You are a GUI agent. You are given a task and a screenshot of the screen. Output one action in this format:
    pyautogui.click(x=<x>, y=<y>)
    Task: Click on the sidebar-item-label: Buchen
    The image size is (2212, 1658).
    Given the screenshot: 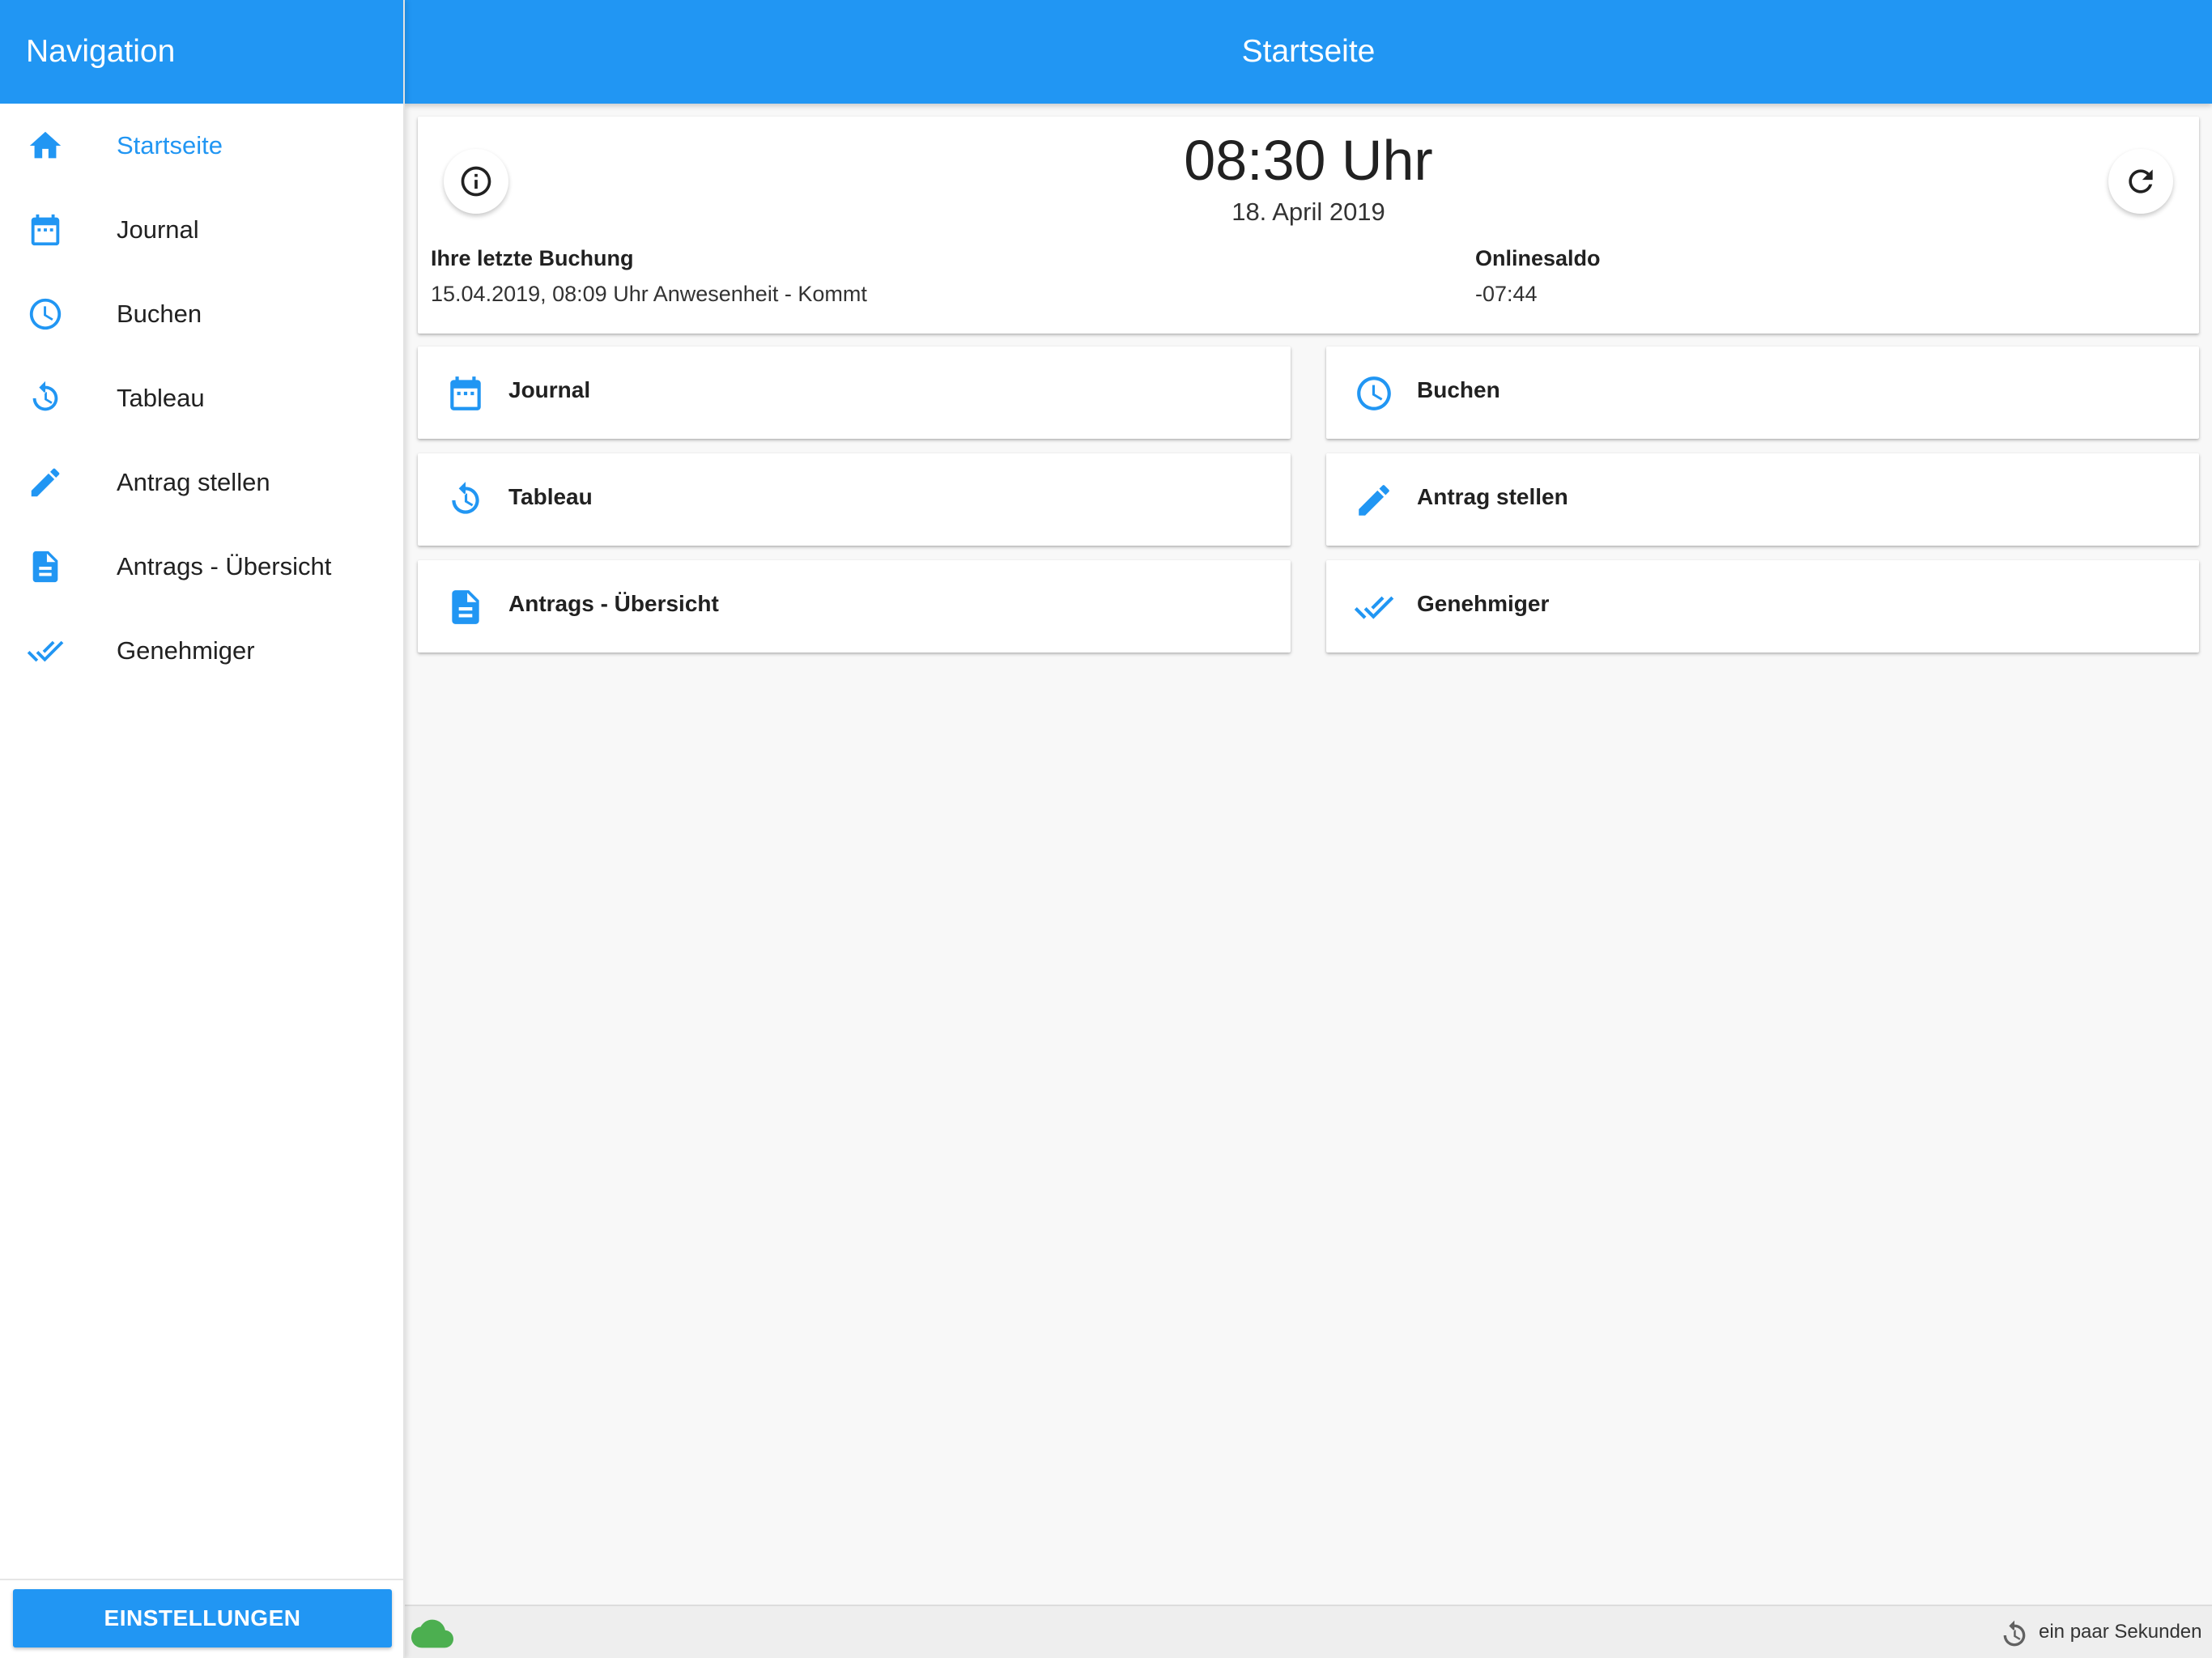 What is the action you would take?
    pyautogui.click(x=160, y=314)
    